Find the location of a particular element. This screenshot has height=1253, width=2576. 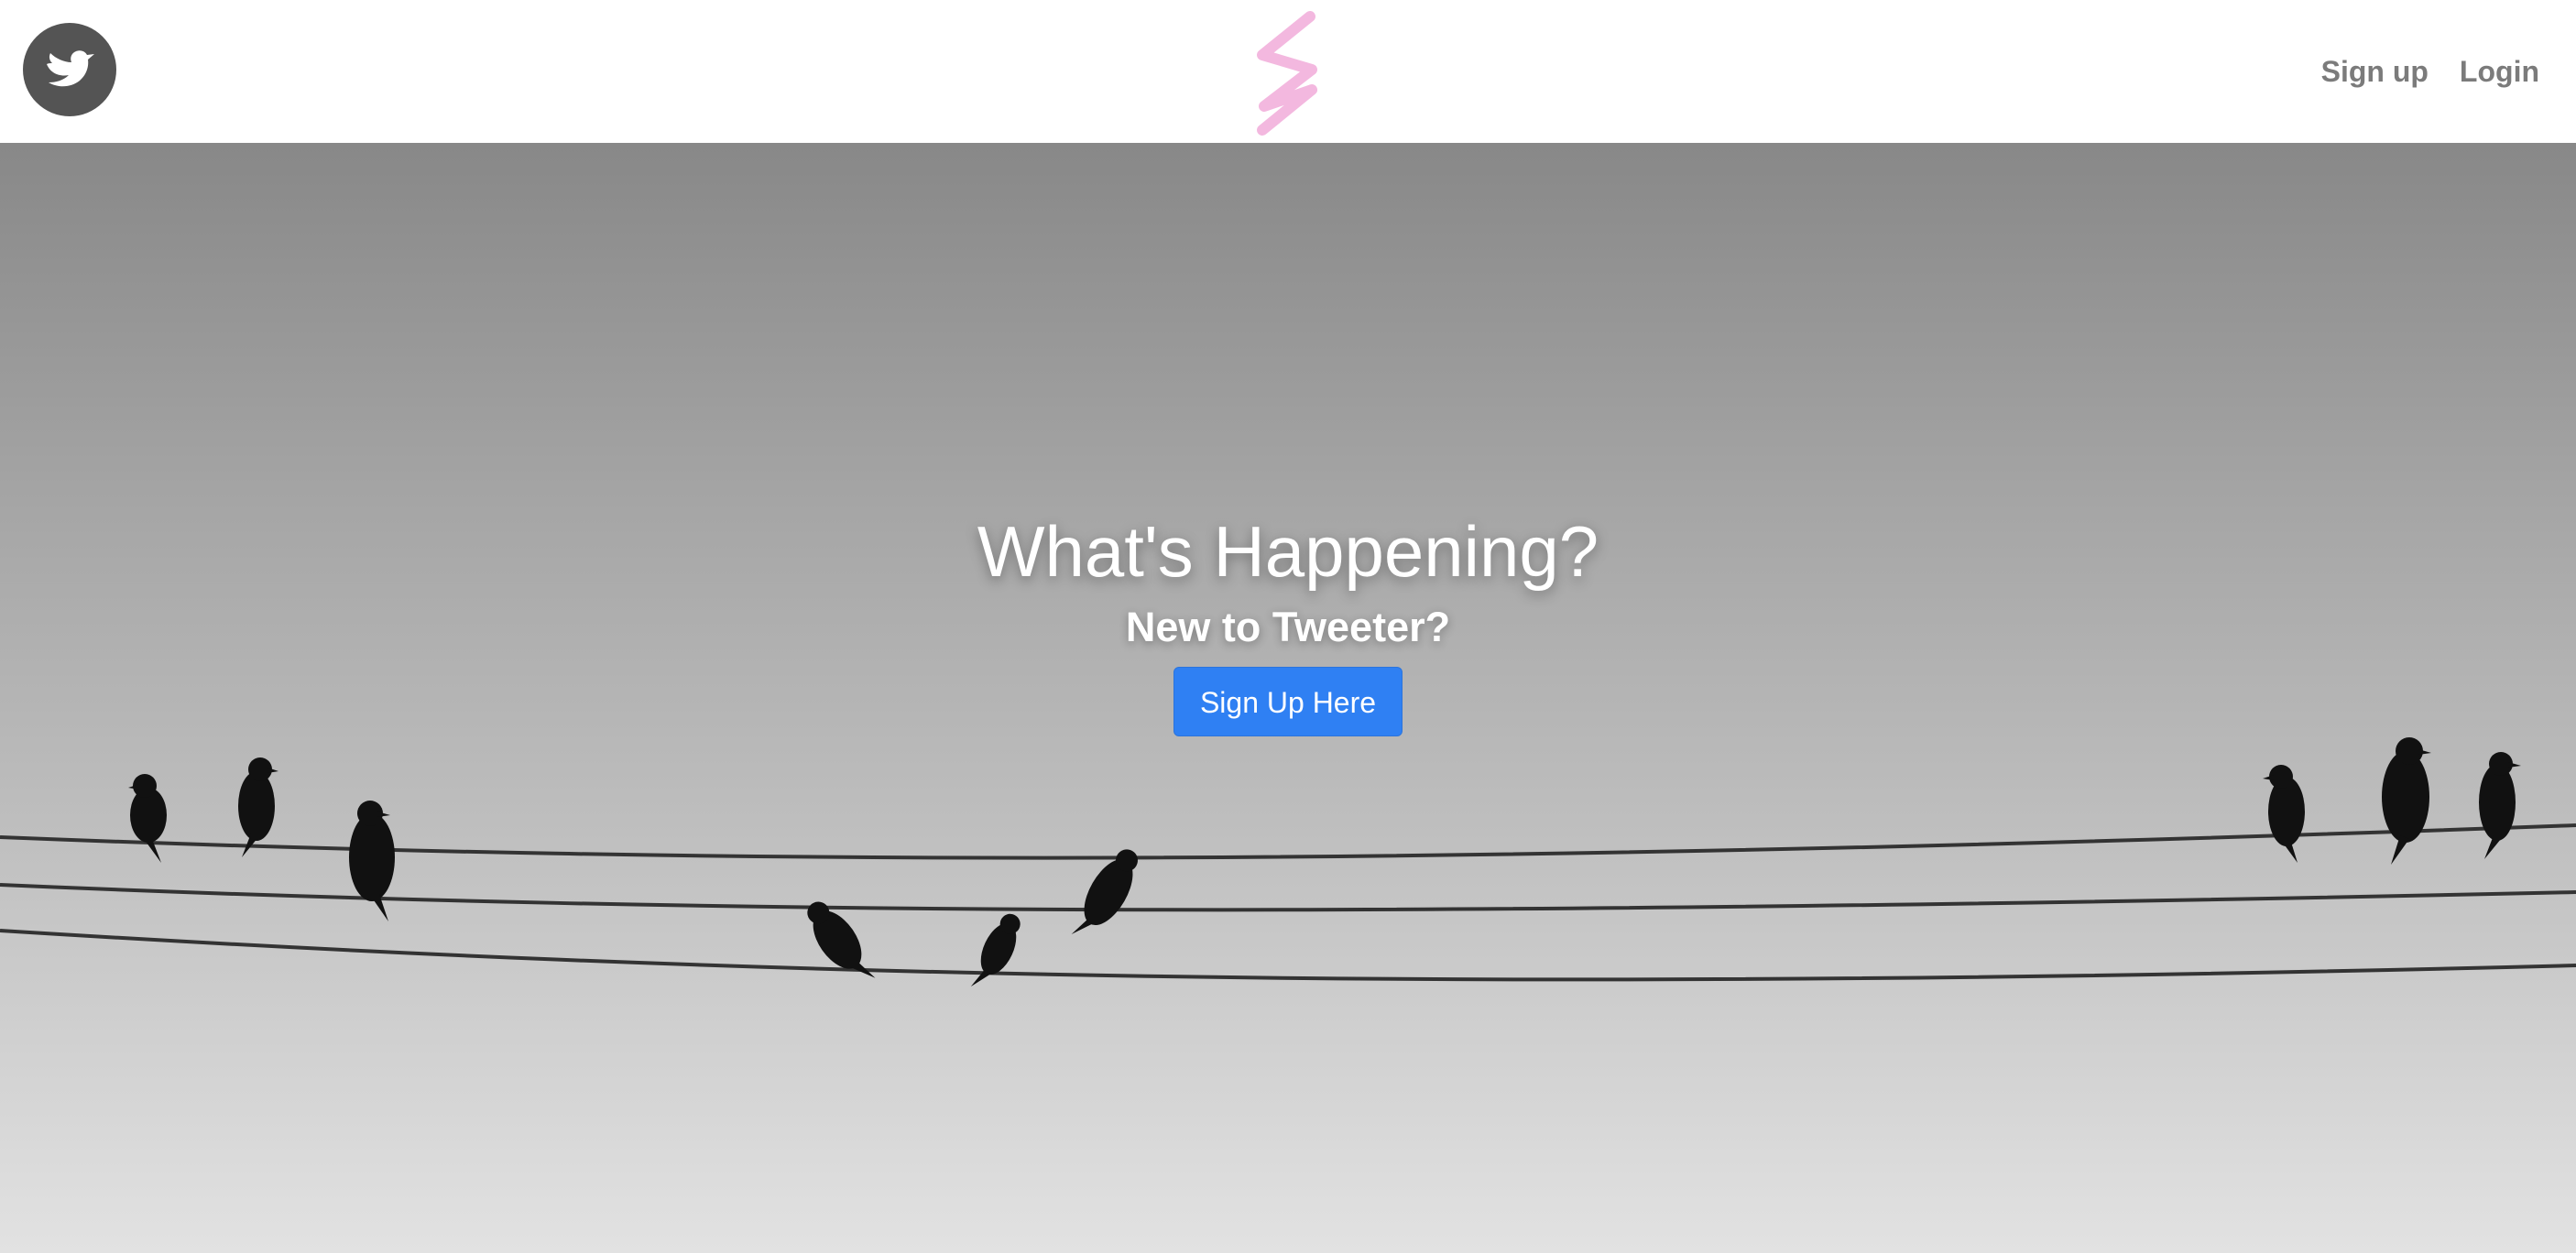

login-link: Login is located at coordinates (2499, 72).